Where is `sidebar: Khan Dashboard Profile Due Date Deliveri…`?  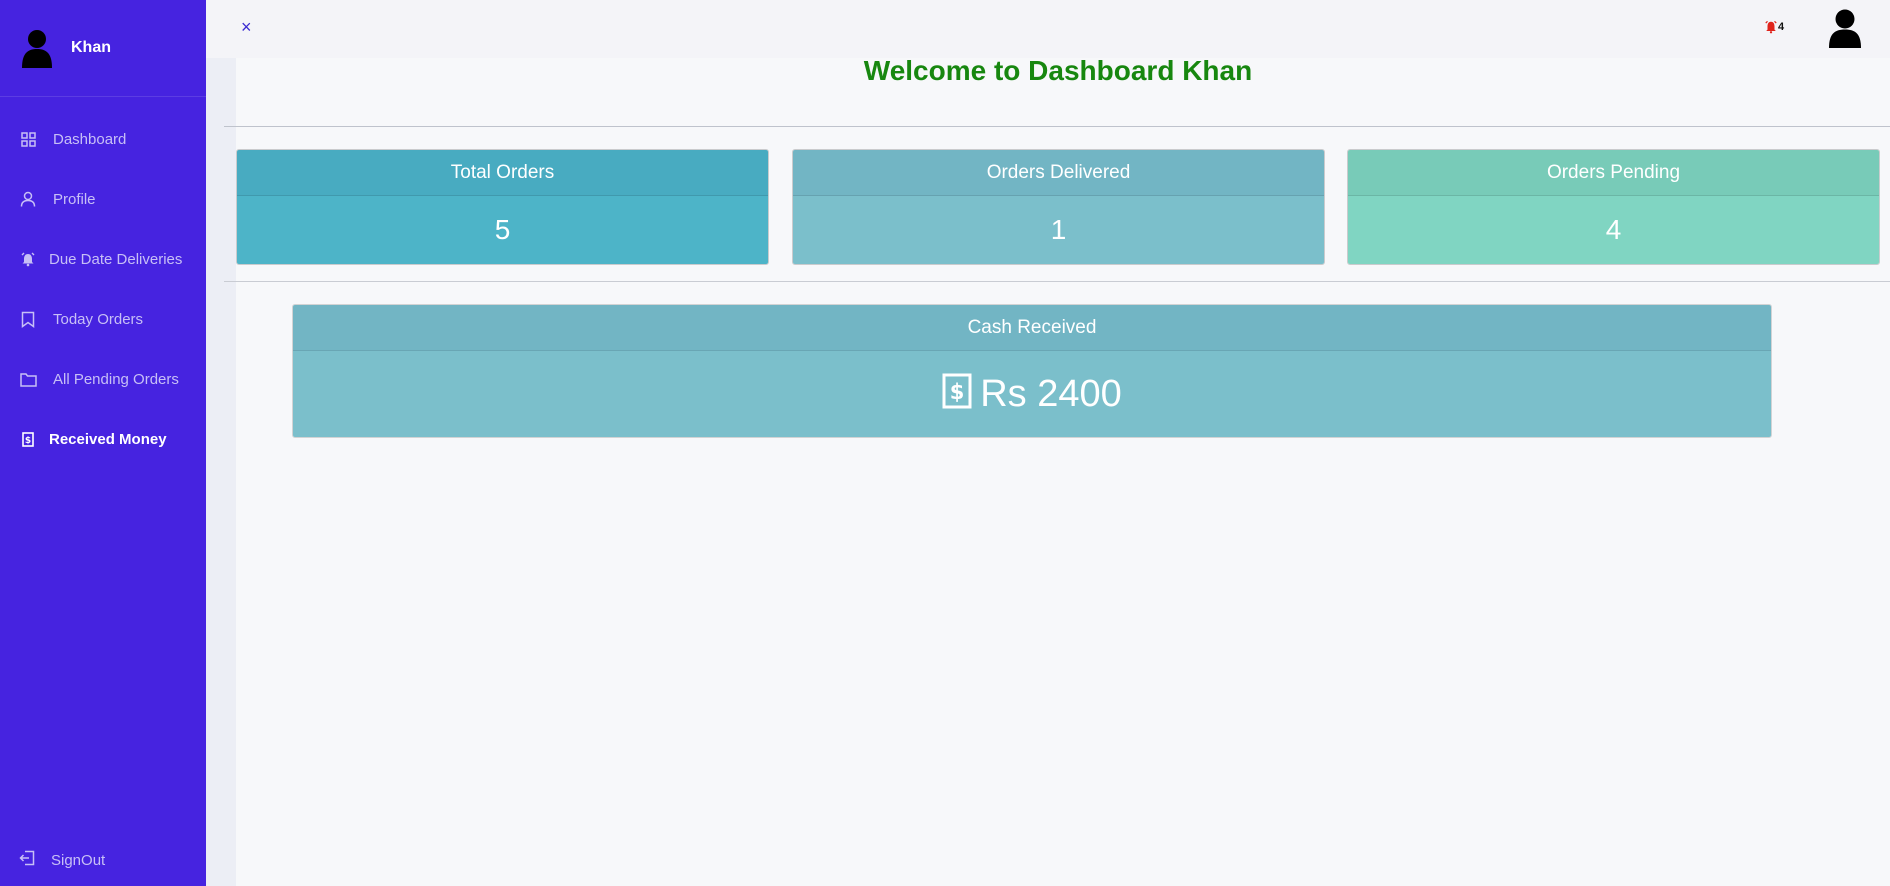 sidebar: Khan Dashboard Profile Due Date Deliveri… is located at coordinates (103, 443).